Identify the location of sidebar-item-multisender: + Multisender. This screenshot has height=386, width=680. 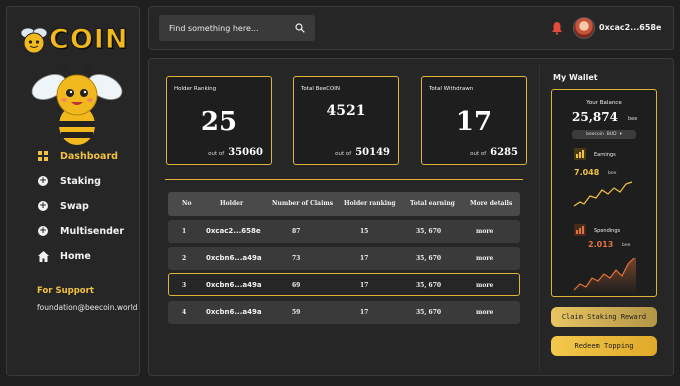
(87, 231).